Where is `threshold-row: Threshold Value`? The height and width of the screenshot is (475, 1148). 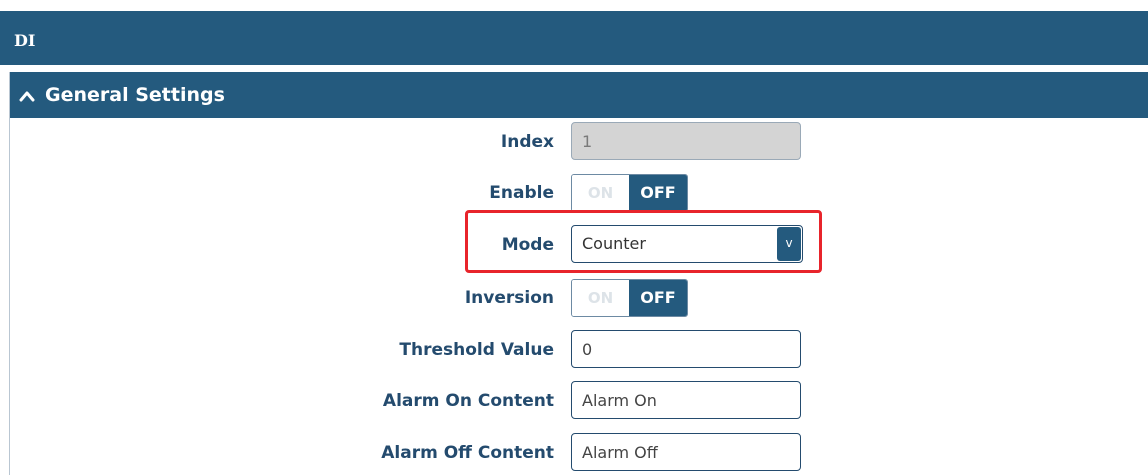
threshold-row: Threshold Value is located at coordinates (579, 350).